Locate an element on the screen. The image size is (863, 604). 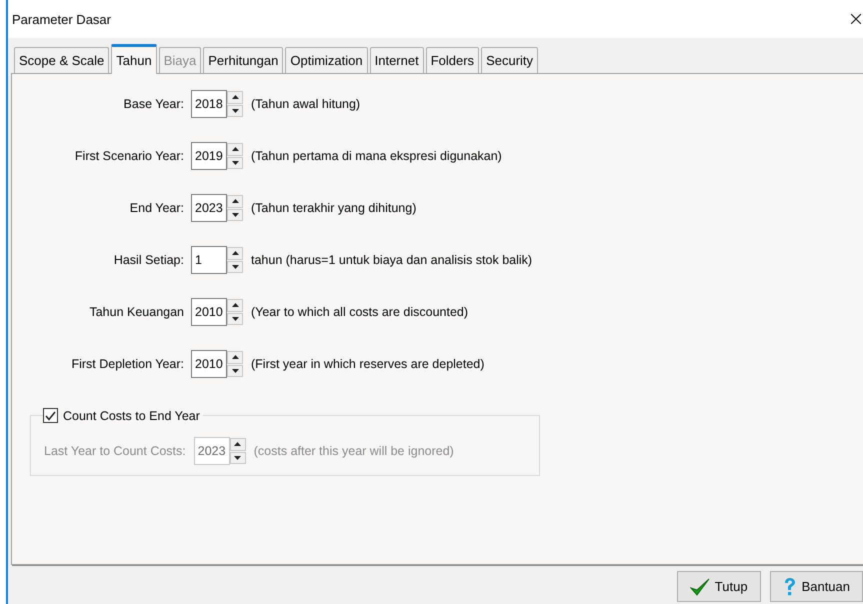
field-label: Last Year to Count Costs: is located at coordinates (115, 451).